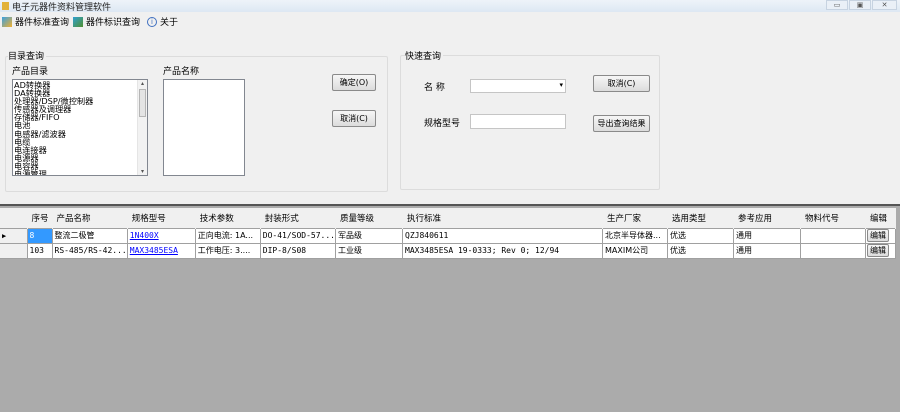  What do you see at coordinates (142, 171) in the screenshot?
I see `scroll-down-icon: ▾` at bounding box center [142, 171].